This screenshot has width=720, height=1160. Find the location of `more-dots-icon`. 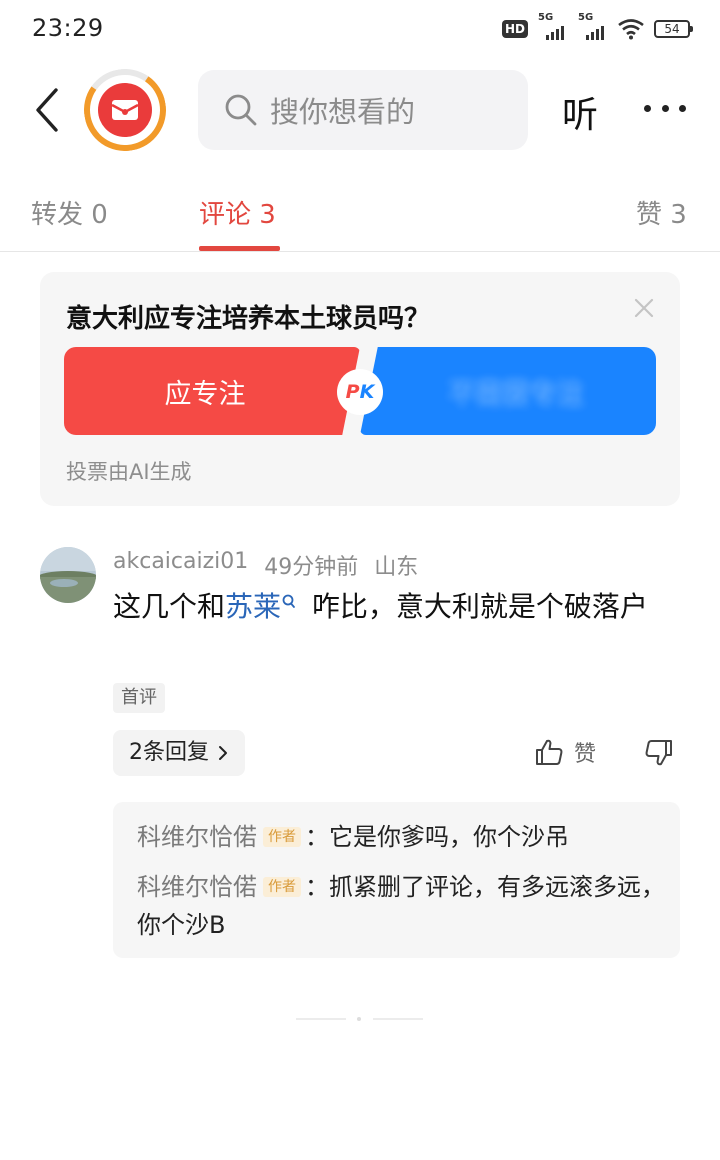

more-dots-icon is located at coordinates (665, 108).